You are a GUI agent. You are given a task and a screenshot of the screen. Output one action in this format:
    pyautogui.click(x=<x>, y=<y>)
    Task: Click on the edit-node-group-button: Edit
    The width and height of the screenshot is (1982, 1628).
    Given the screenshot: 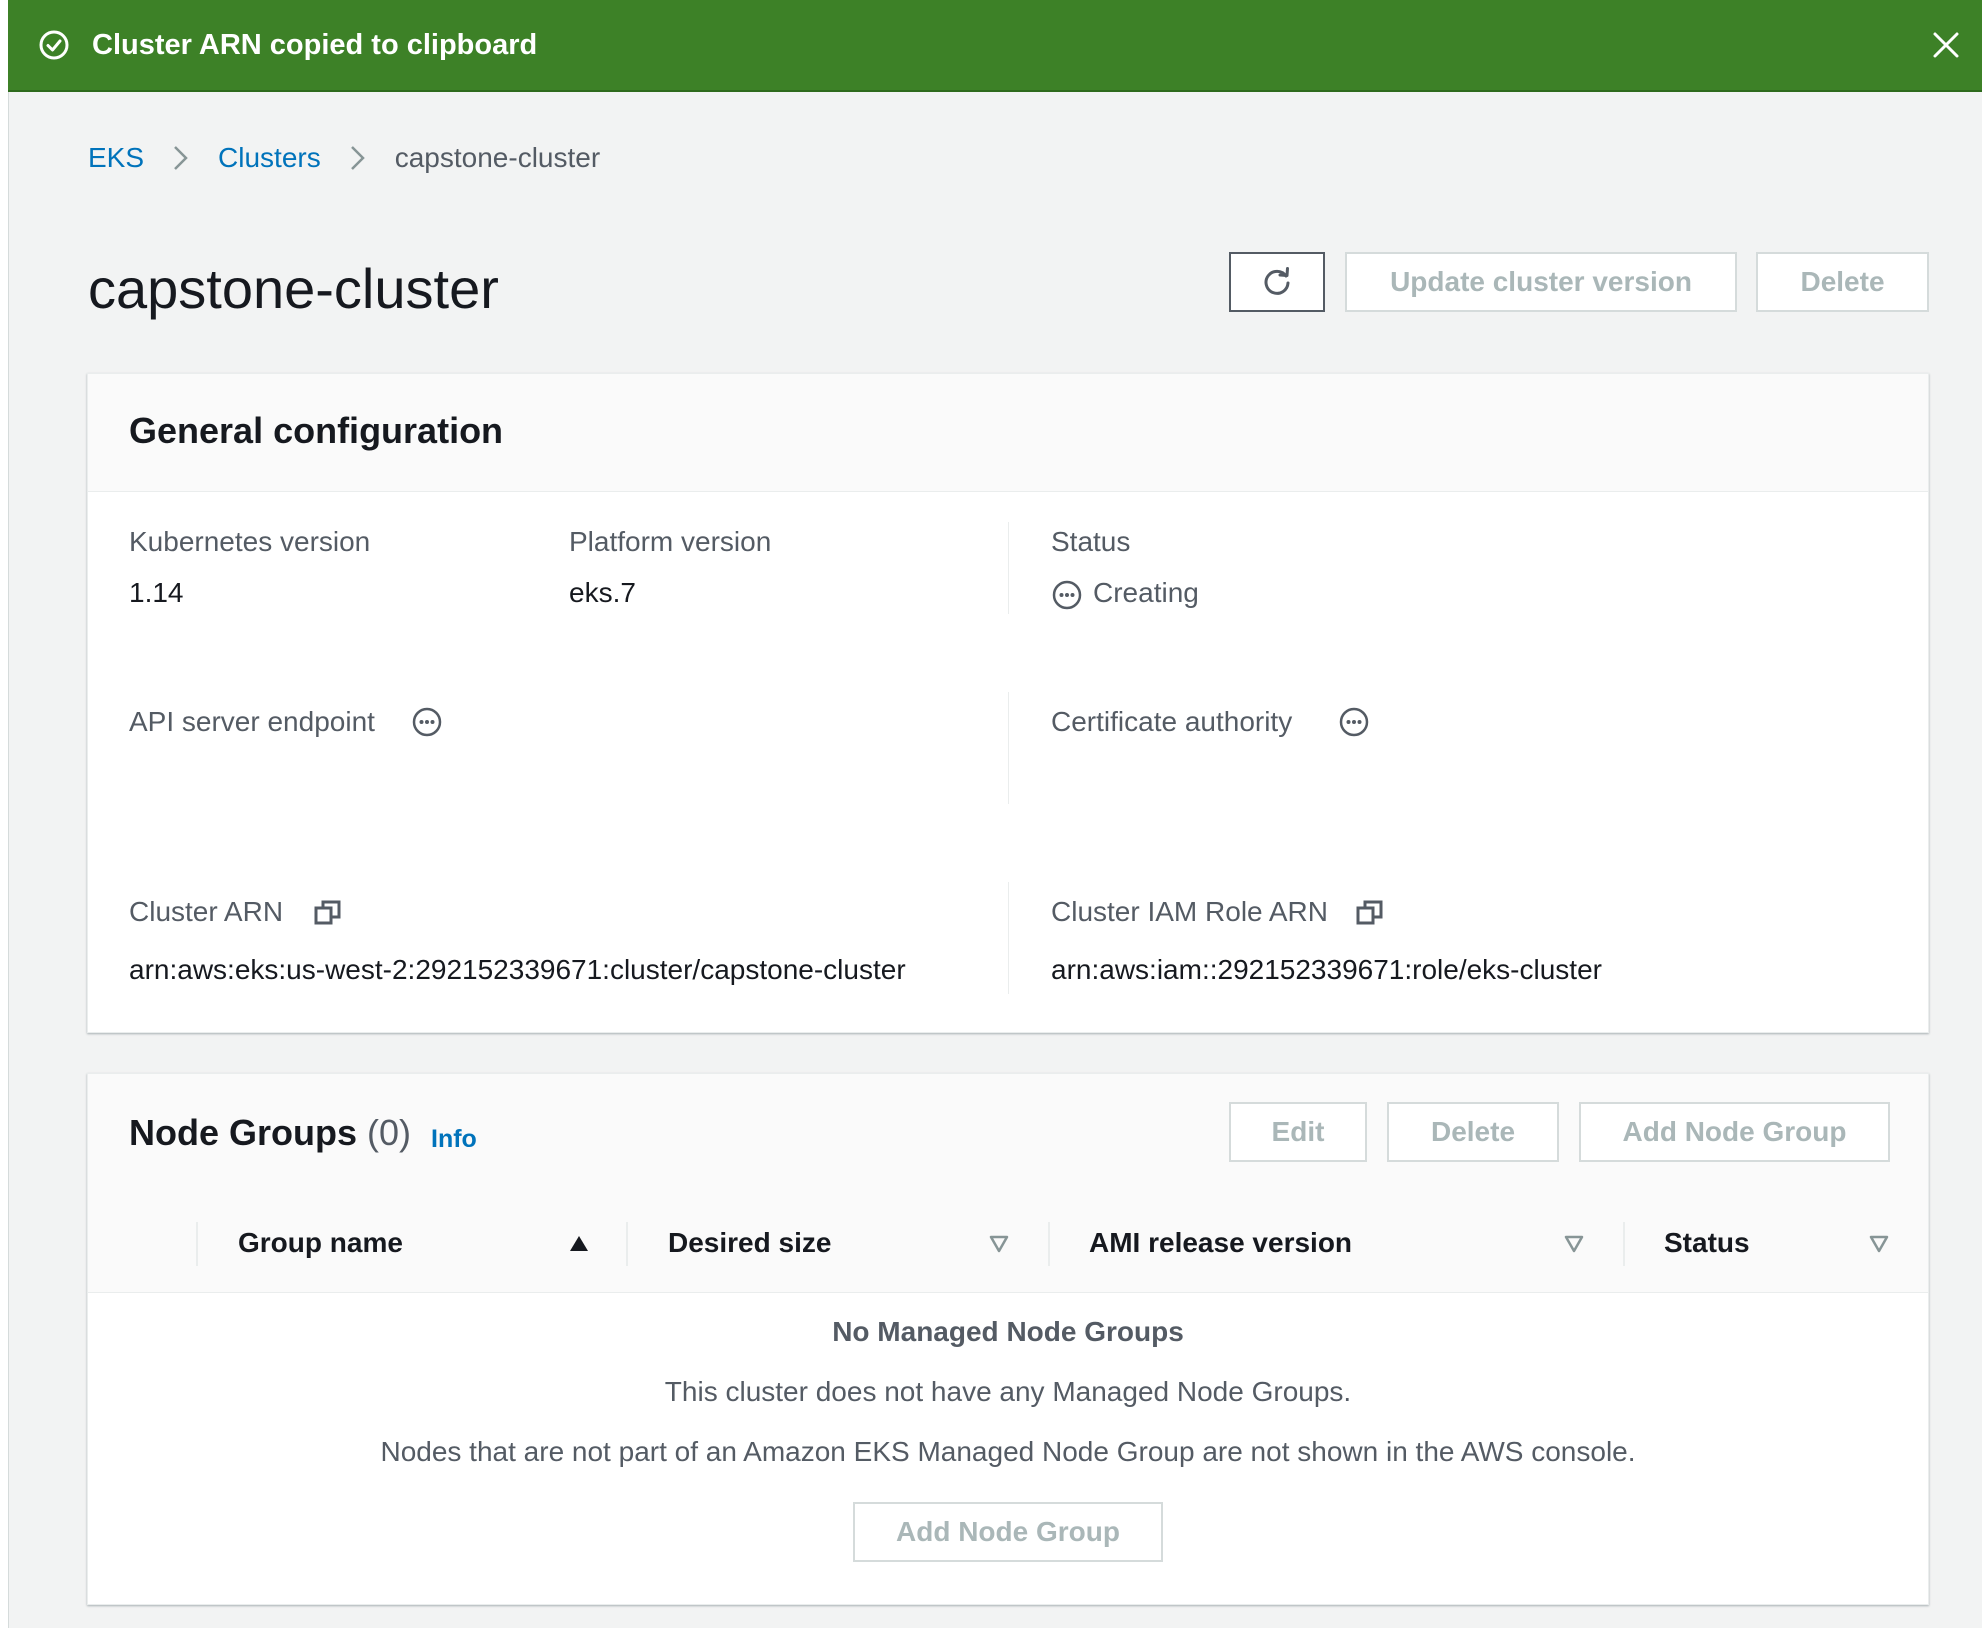 What is the action you would take?
    pyautogui.click(x=1298, y=1132)
    